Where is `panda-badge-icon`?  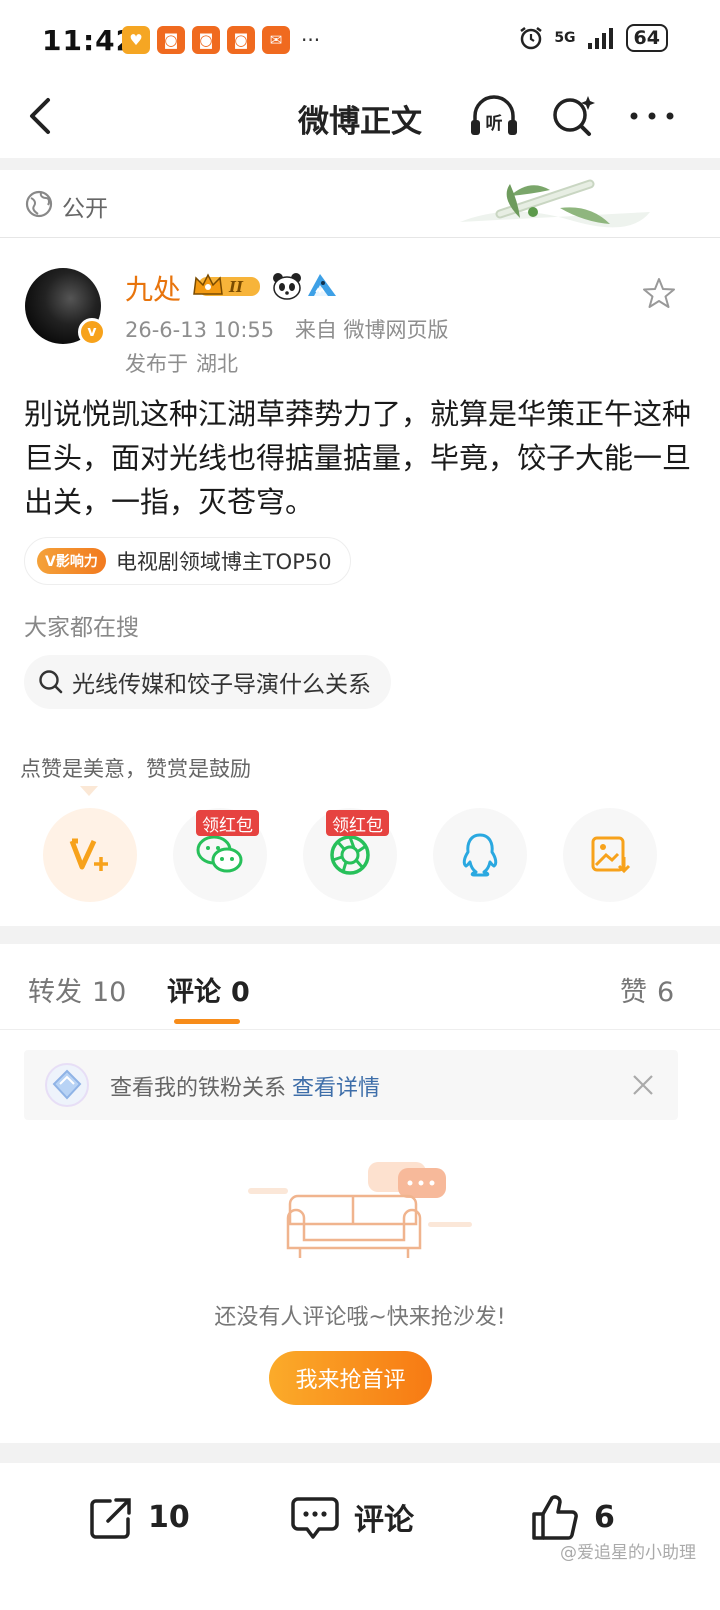
panda-badge-icon is located at coordinates (287, 286).